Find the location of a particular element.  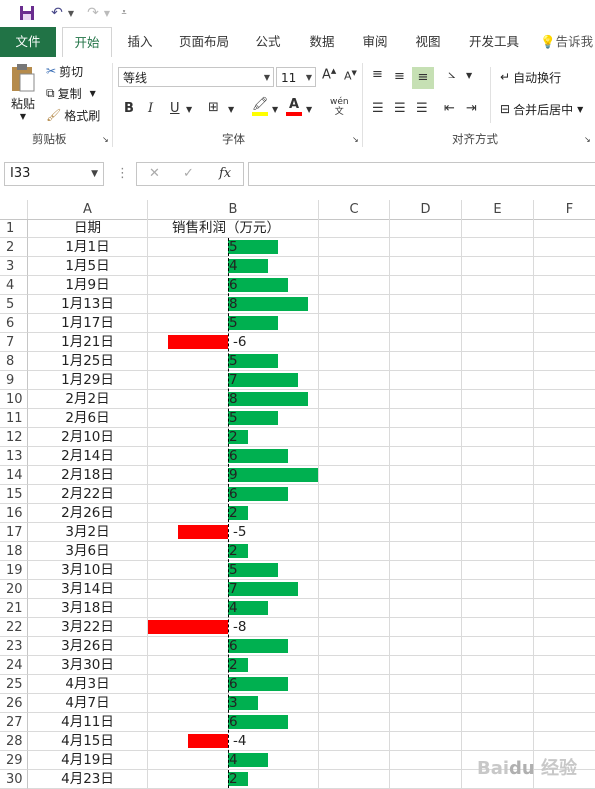

column-header-d: D is located at coordinates (426, 209).